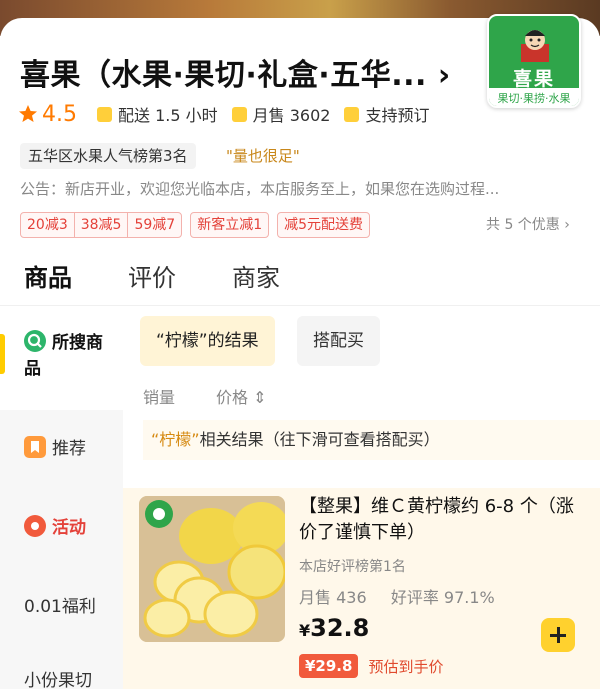  I want to click on bookmark-icon, so click(35, 447).